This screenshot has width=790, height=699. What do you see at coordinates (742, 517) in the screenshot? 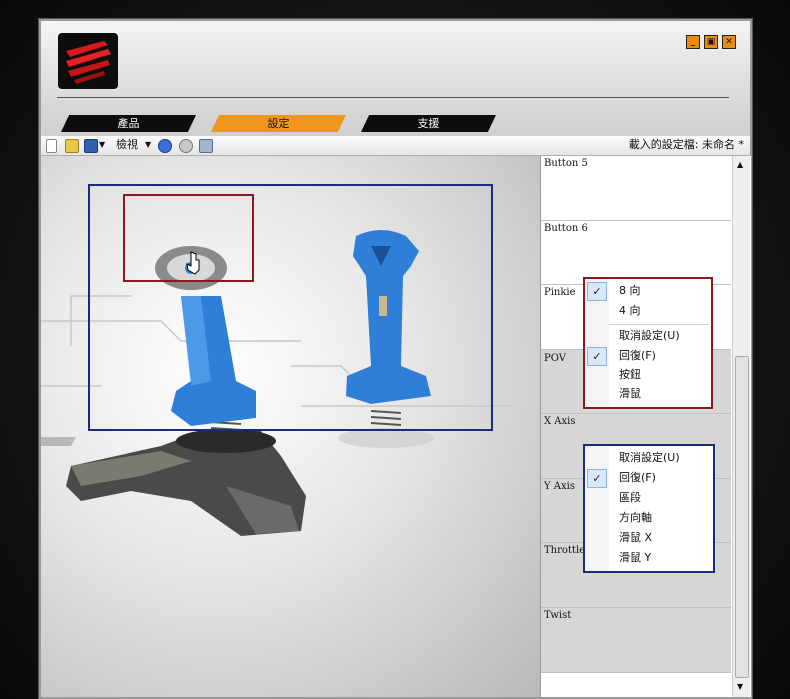
I see `scroll-thumb` at bounding box center [742, 517].